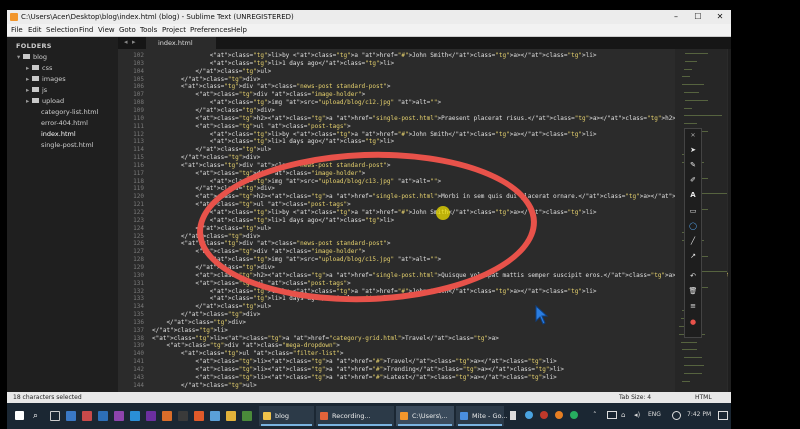  What do you see at coordinates (693, 256) in the screenshot?
I see `arrow-icon: ↗` at bounding box center [693, 256].